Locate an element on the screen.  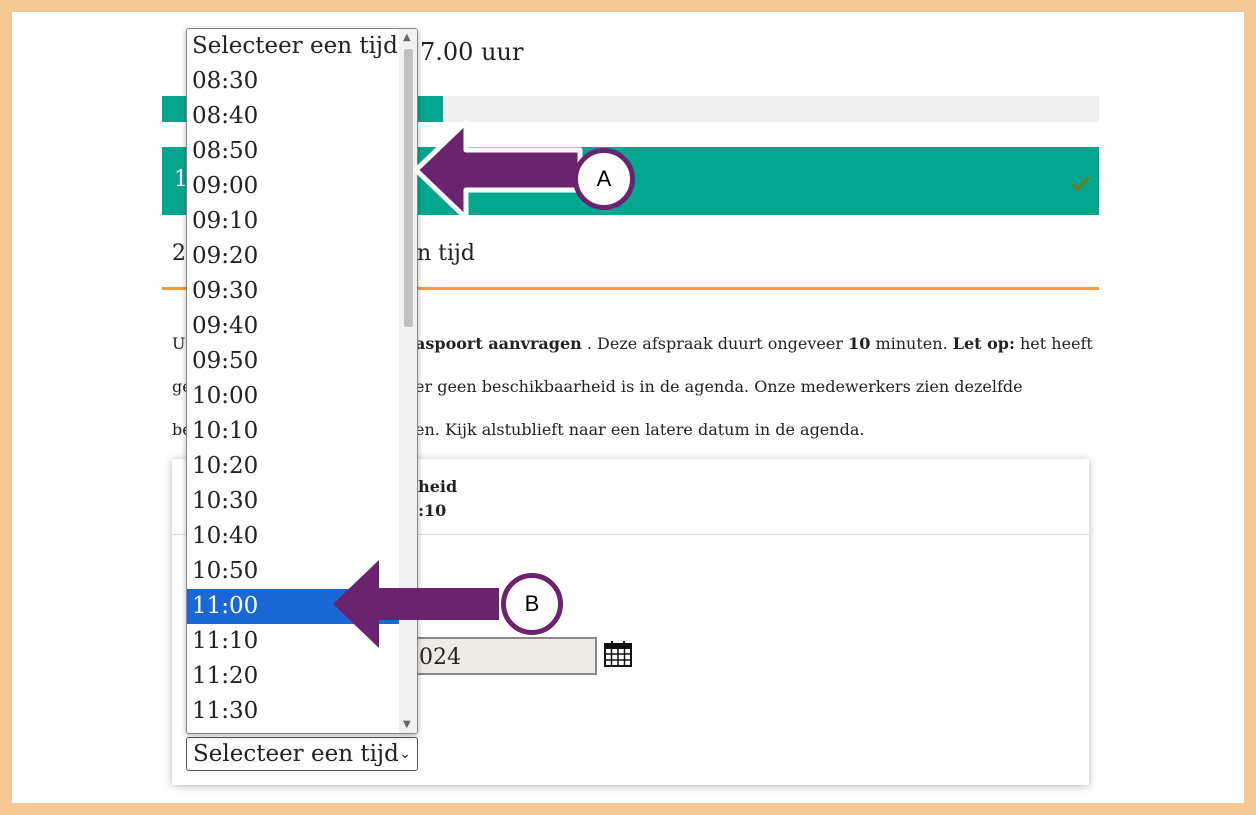
annotation-marker-a: A is located at coordinates (604, 179).